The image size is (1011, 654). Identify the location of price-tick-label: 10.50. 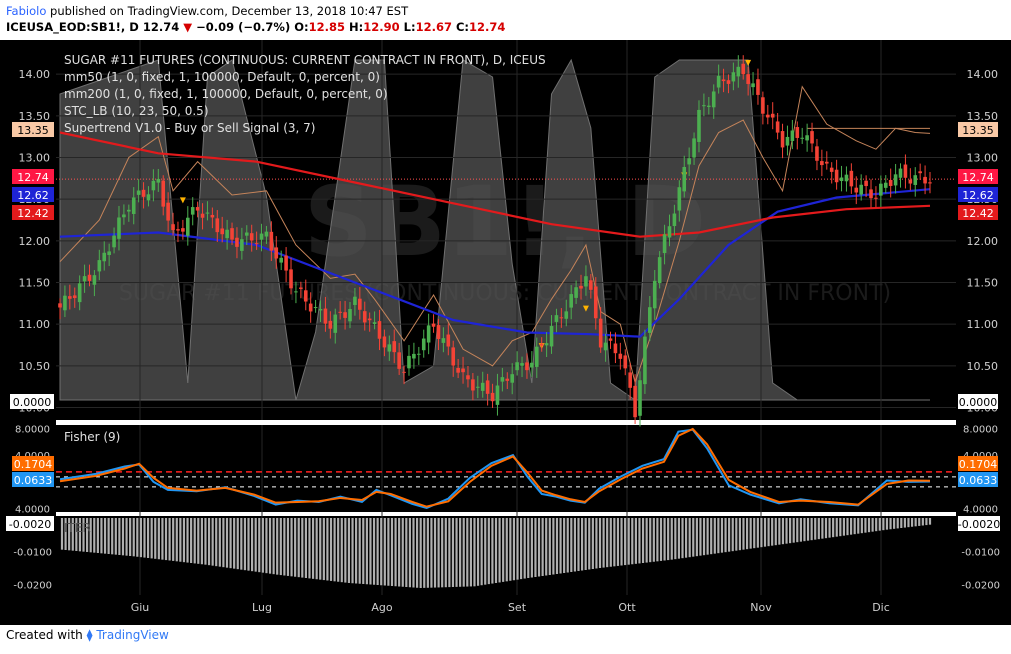
(35, 366).